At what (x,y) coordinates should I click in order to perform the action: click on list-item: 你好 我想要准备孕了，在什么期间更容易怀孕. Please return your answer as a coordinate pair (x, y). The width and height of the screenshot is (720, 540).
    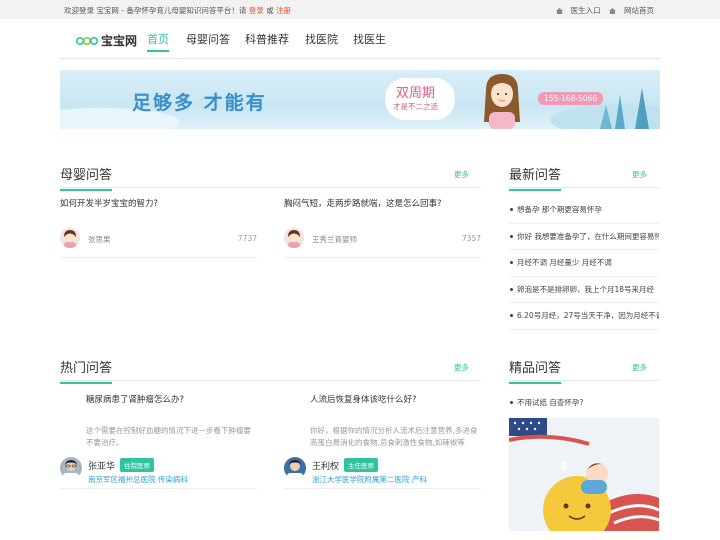
    Looking at the image, I should click on (584, 237).